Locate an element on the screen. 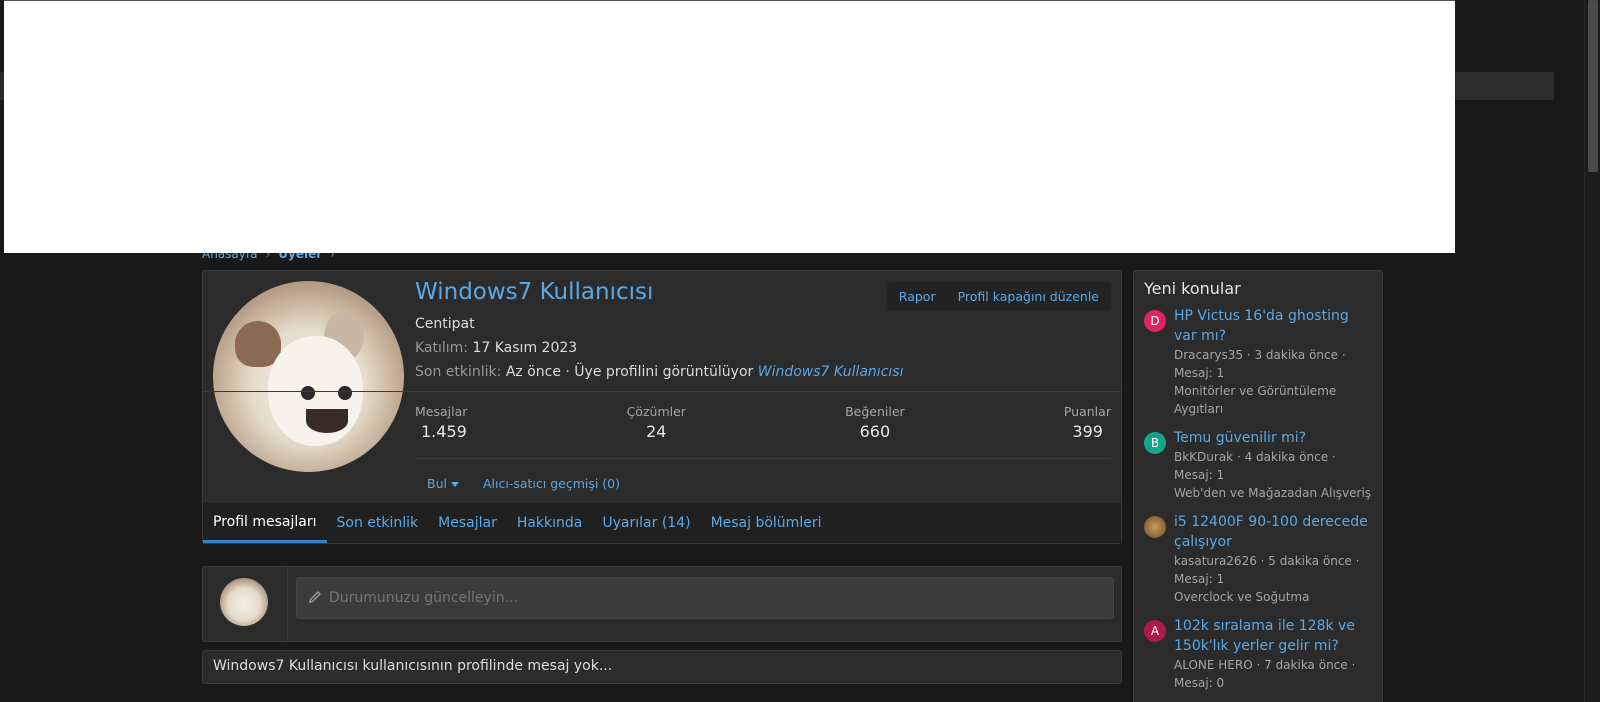  profile-joined: Katılım: 17 Kasım 2023 is located at coordinates (496, 348).